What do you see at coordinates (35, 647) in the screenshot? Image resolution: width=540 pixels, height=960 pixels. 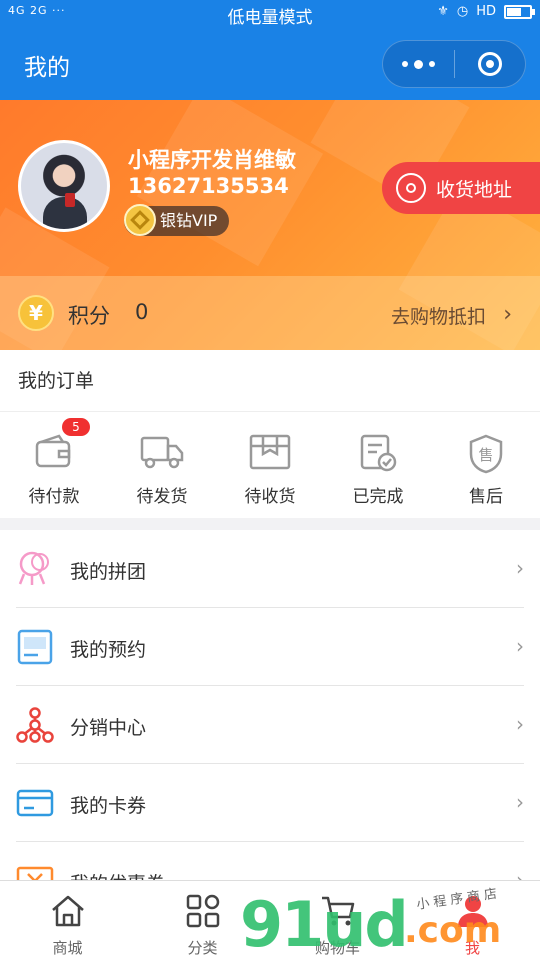 I see `reservation-icon` at bounding box center [35, 647].